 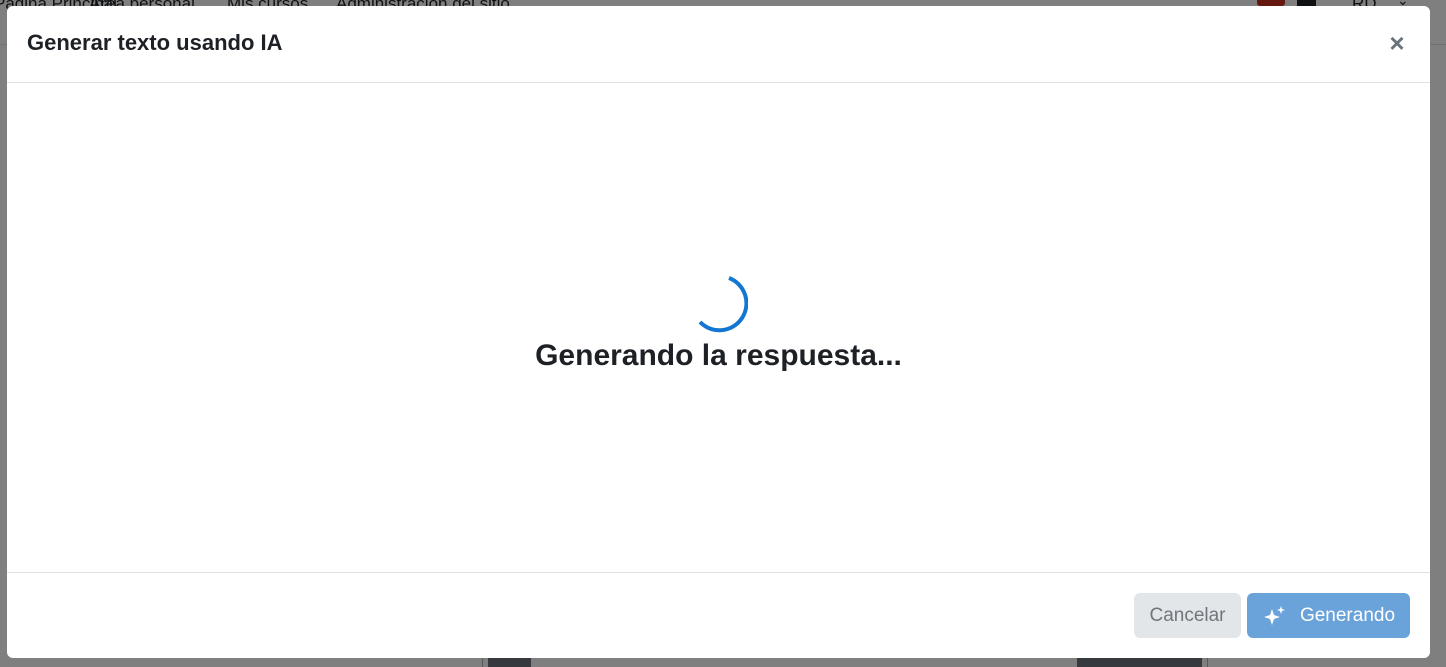 I want to click on cancel-button-label: Cancelar, so click(x=1187, y=615).